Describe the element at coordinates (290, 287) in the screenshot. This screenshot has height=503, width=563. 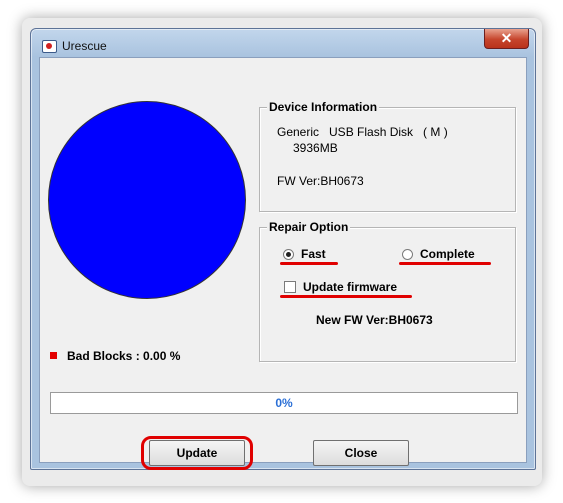
I see `update-firmware-checkbox` at that location.